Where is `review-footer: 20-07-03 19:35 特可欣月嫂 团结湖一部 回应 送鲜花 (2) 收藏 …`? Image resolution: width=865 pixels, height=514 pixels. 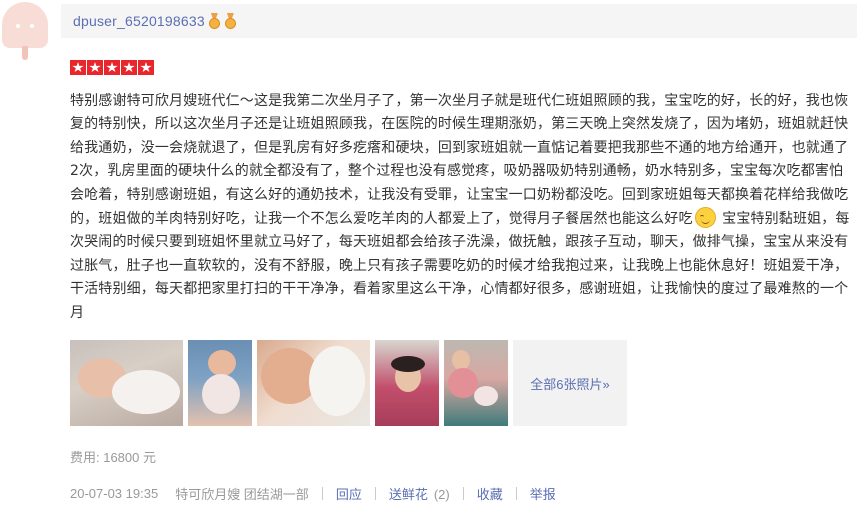 review-footer: 20-07-03 19:35 特可欣月嫂 团结湖一部 回应 送鲜花 (2) 收藏 … is located at coordinates (313, 493).